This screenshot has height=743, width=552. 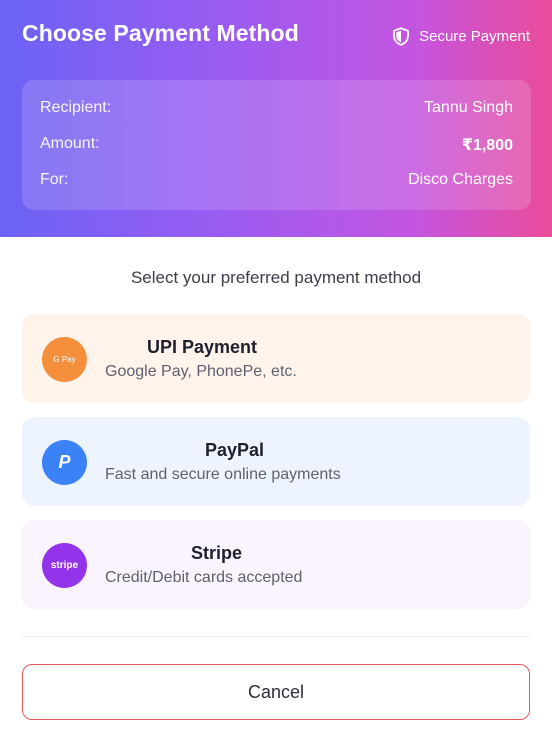 I want to click on shield-icon, so click(x=401, y=36).